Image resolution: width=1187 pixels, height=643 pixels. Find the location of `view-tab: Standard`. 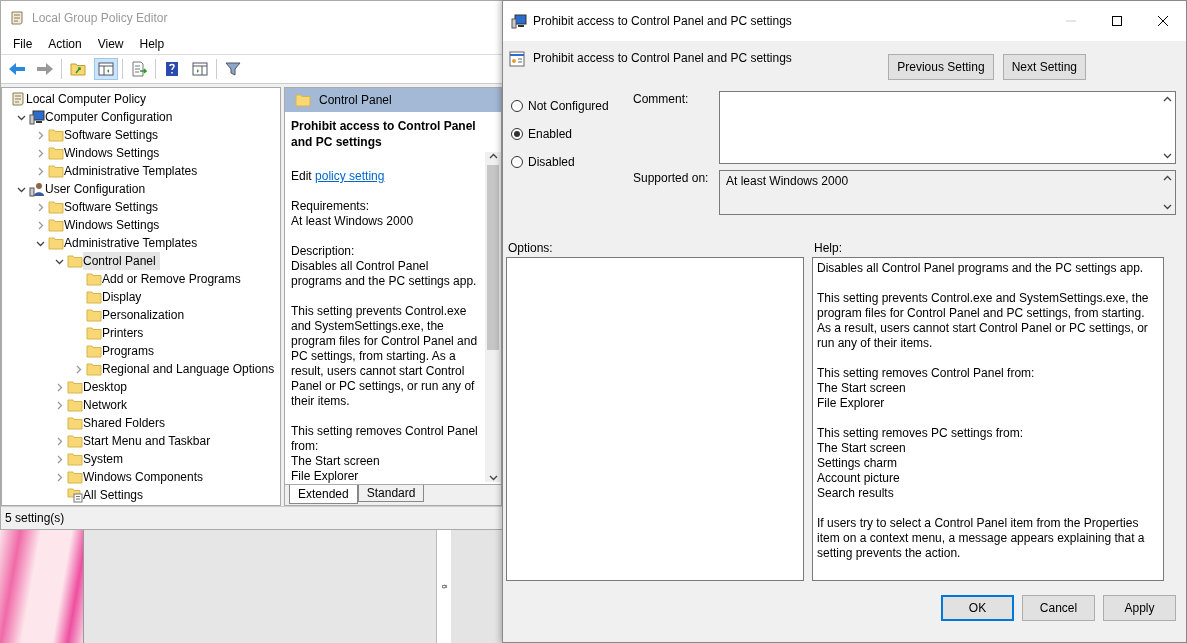

view-tab: Standard is located at coordinates (391, 493).